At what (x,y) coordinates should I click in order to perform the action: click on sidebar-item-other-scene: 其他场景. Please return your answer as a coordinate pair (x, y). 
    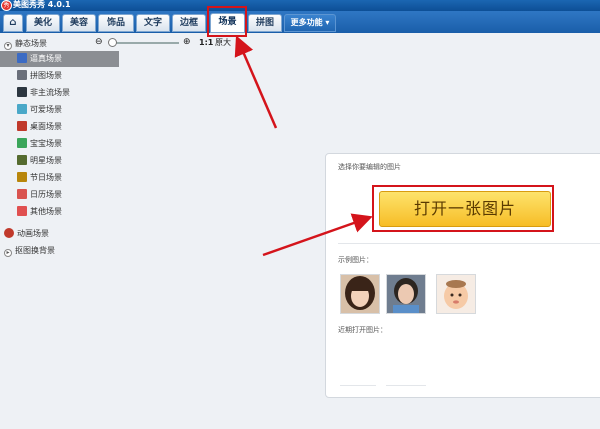
    Looking at the image, I should click on (59, 212).